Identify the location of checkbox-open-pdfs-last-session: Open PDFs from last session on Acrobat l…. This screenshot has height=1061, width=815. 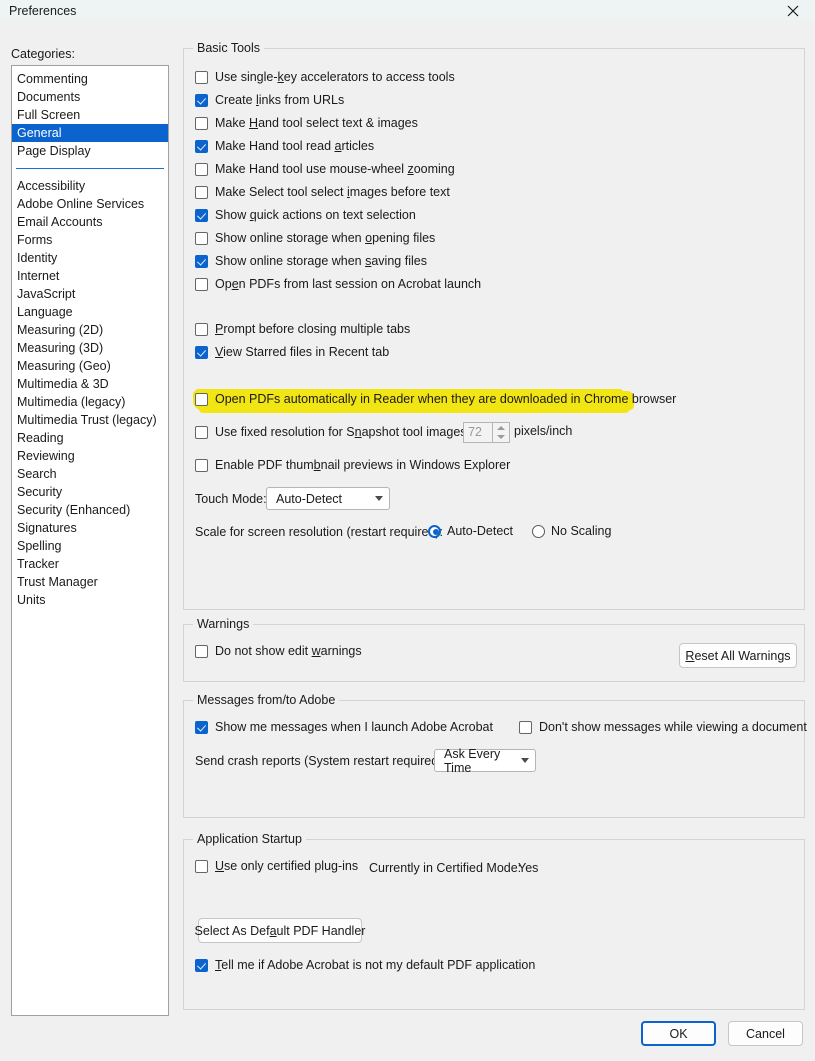
(338, 284).